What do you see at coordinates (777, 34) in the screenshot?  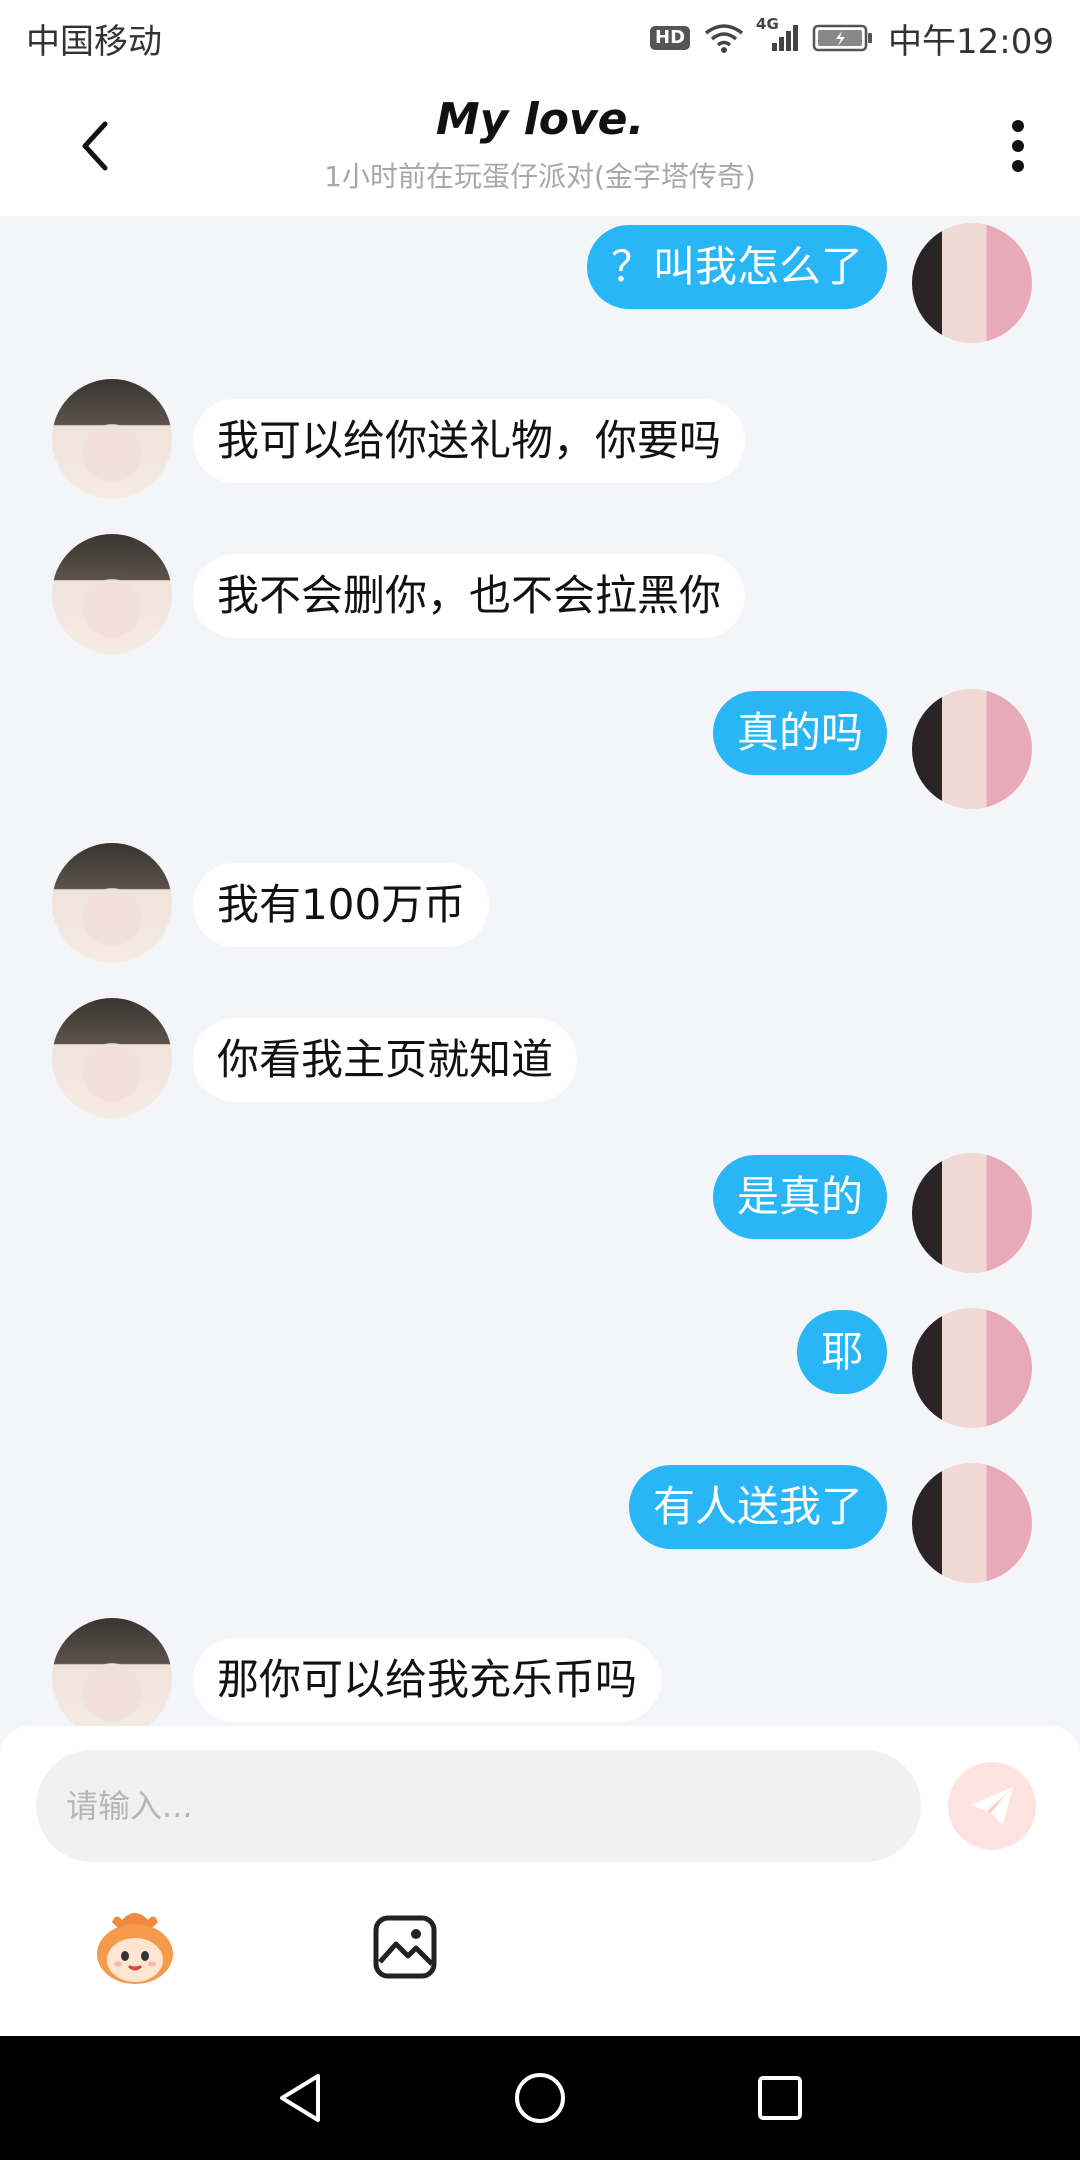 I see `cellular-signal-icon: 4G` at bounding box center [777, 34].